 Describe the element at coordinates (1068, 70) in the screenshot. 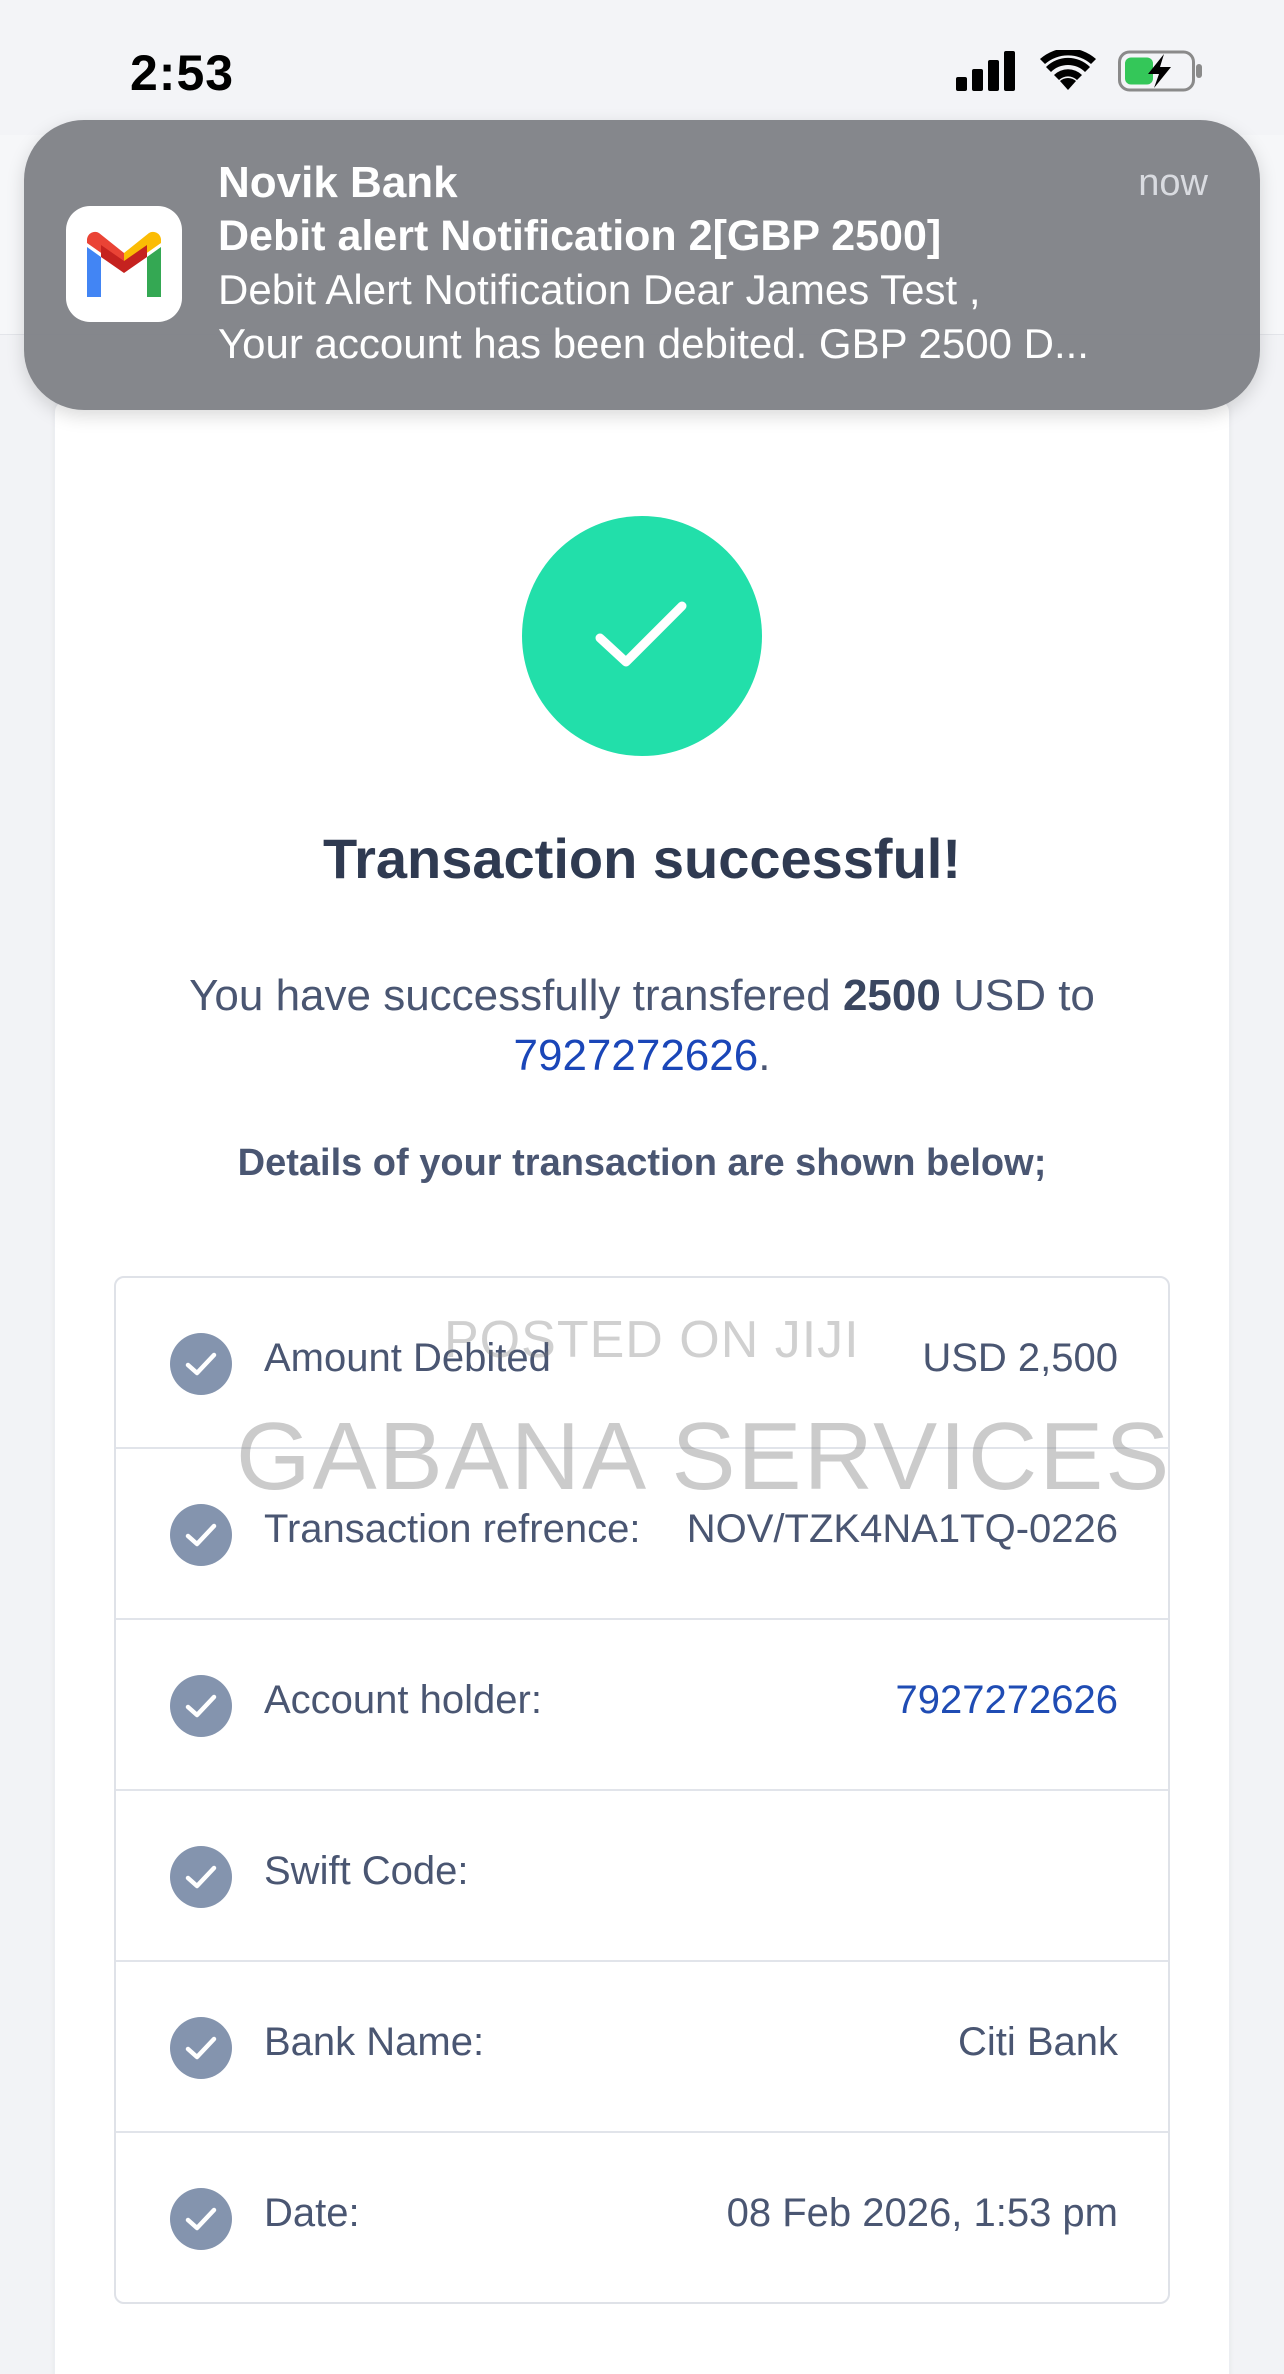

I see `wifi-icon` at that location.